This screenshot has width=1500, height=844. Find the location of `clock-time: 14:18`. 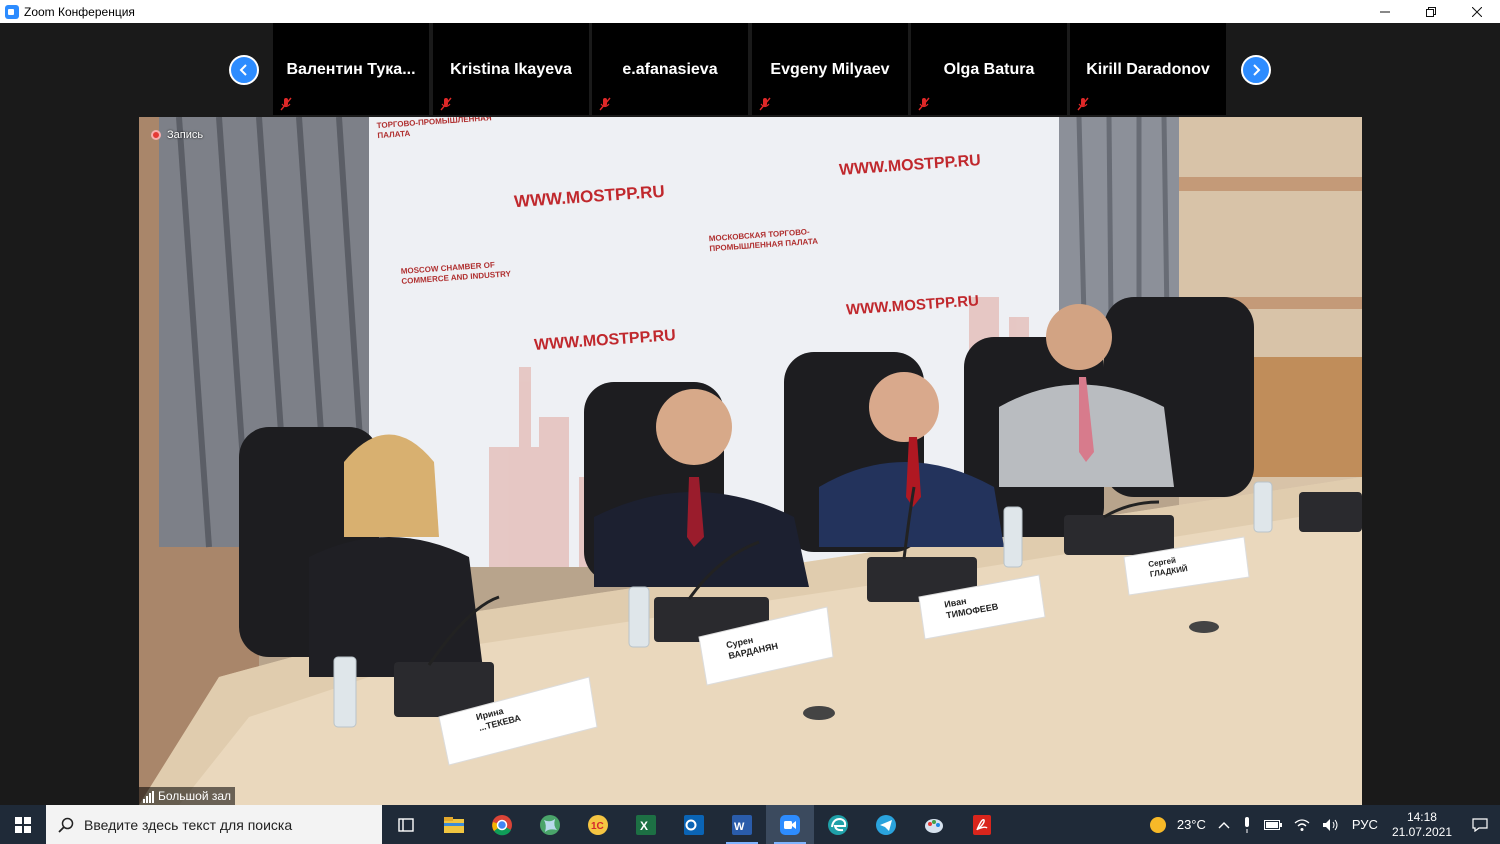

clock-time: 14:18 is located at coordinates (1421, 816).